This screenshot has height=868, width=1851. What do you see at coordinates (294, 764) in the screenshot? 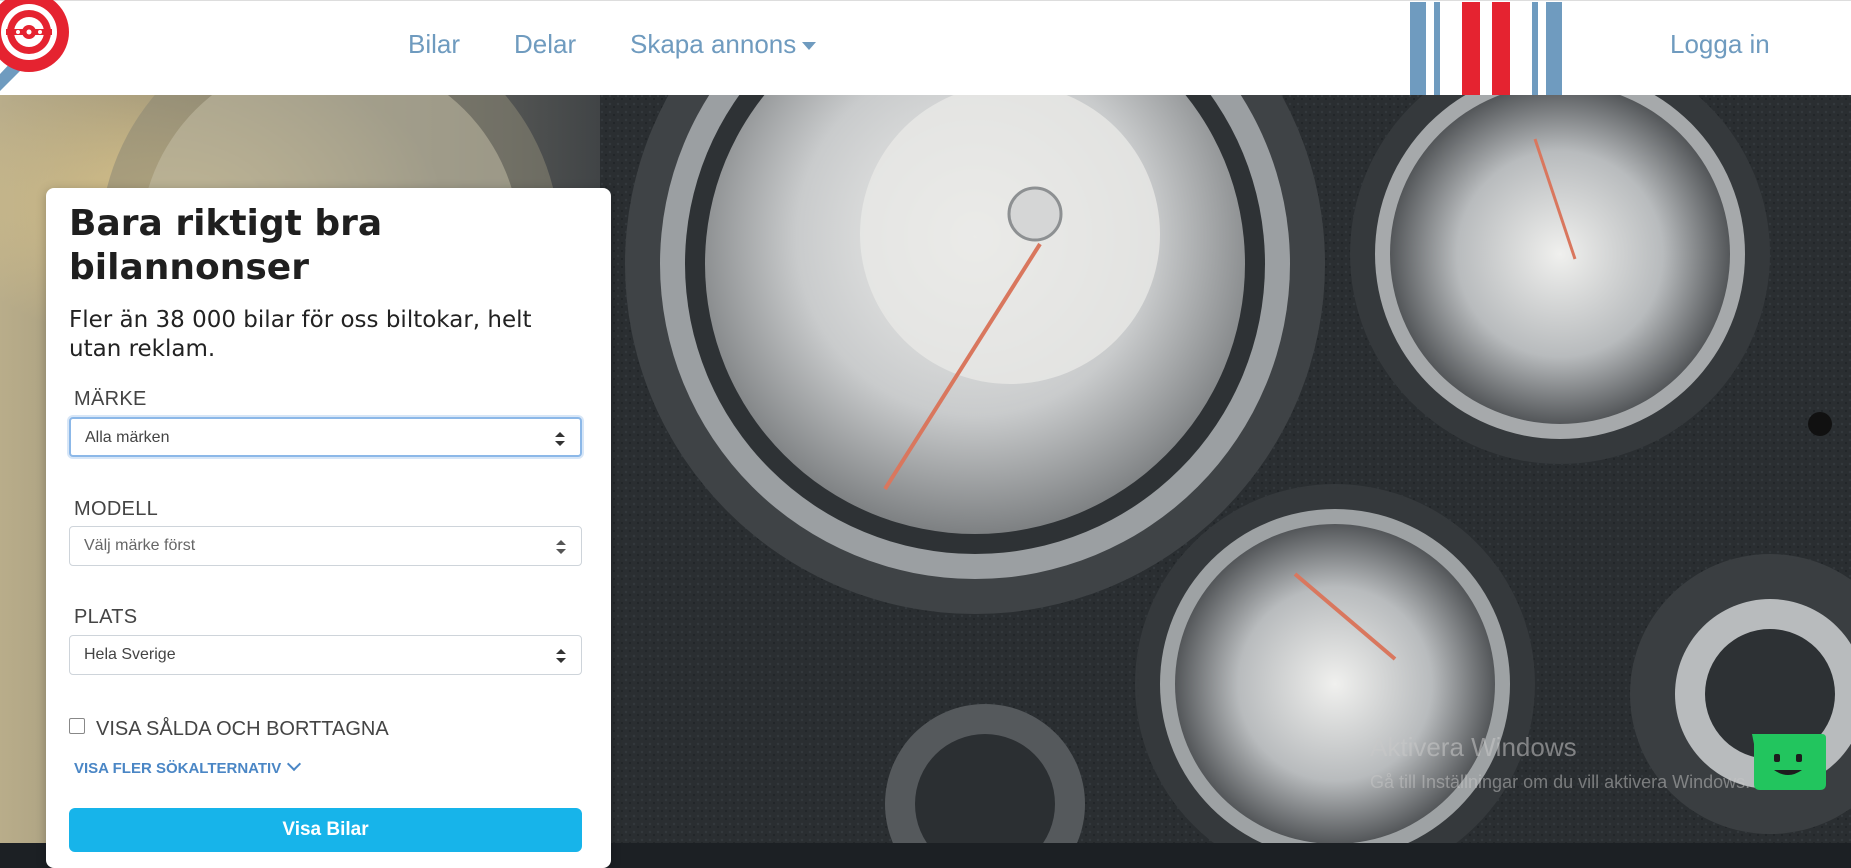
I see `chevron-down-icon` at bounding box center [294, 764].